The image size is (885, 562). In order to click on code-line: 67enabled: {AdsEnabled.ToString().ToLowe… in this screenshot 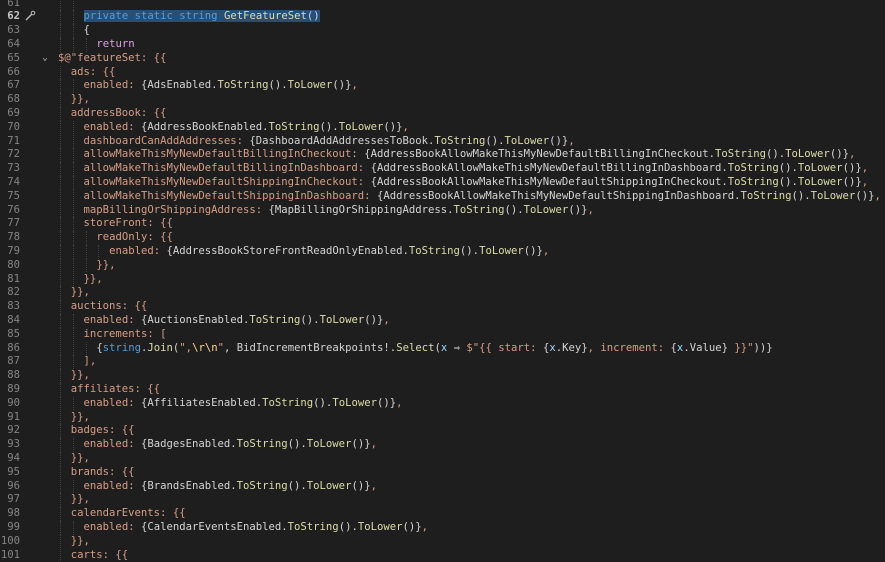, I will do `click(442, 86)`.